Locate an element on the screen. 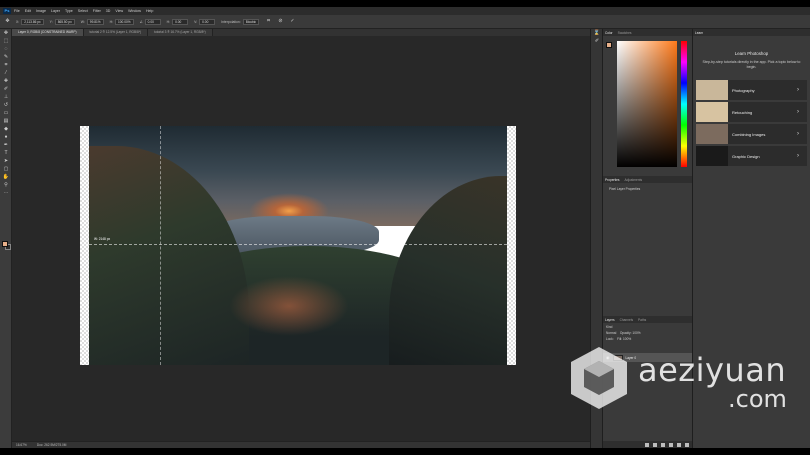  zoom-icon: ⚲ is located at coordinates (6, 185).